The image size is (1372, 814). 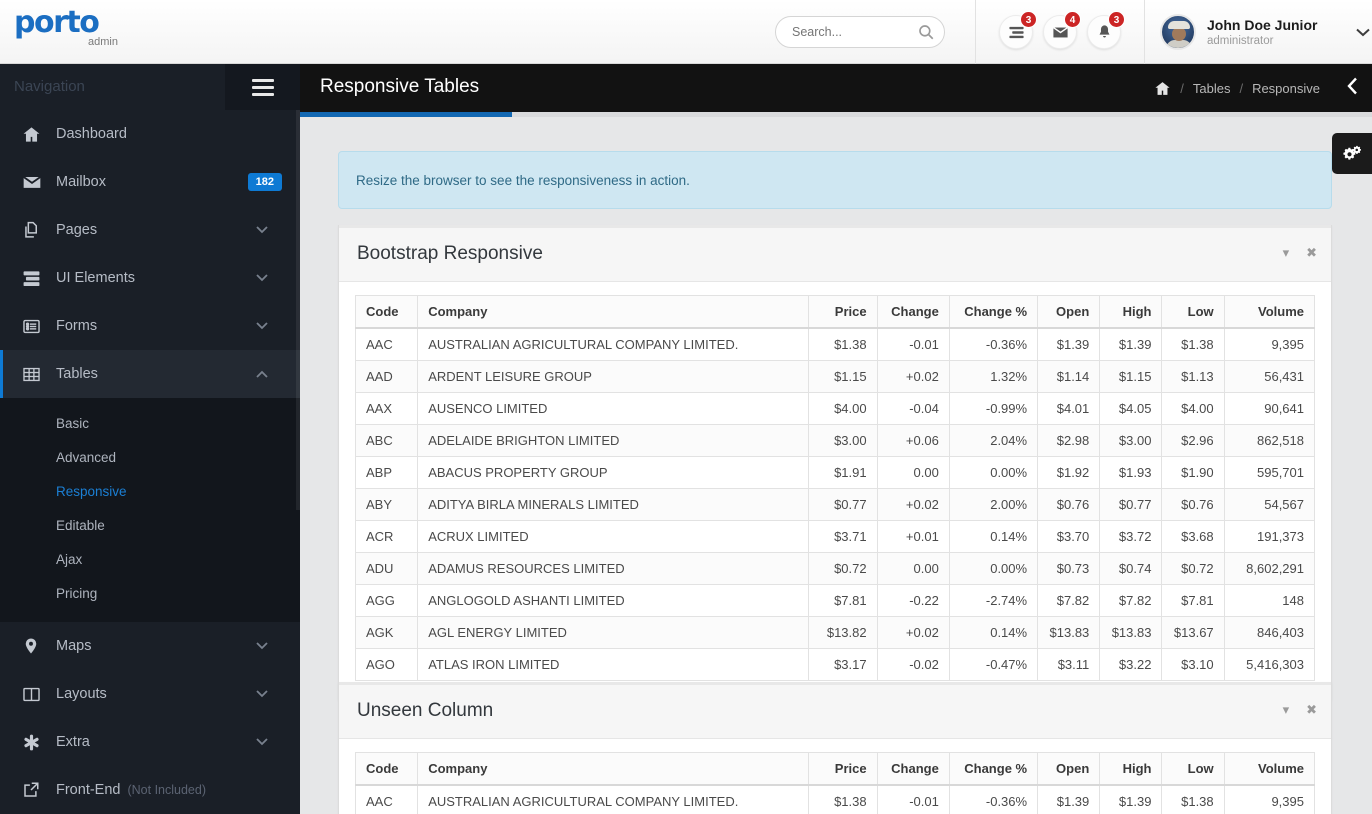 I want to click on sidebar-subitem-basic: Basic, so click(x=150, y=423).